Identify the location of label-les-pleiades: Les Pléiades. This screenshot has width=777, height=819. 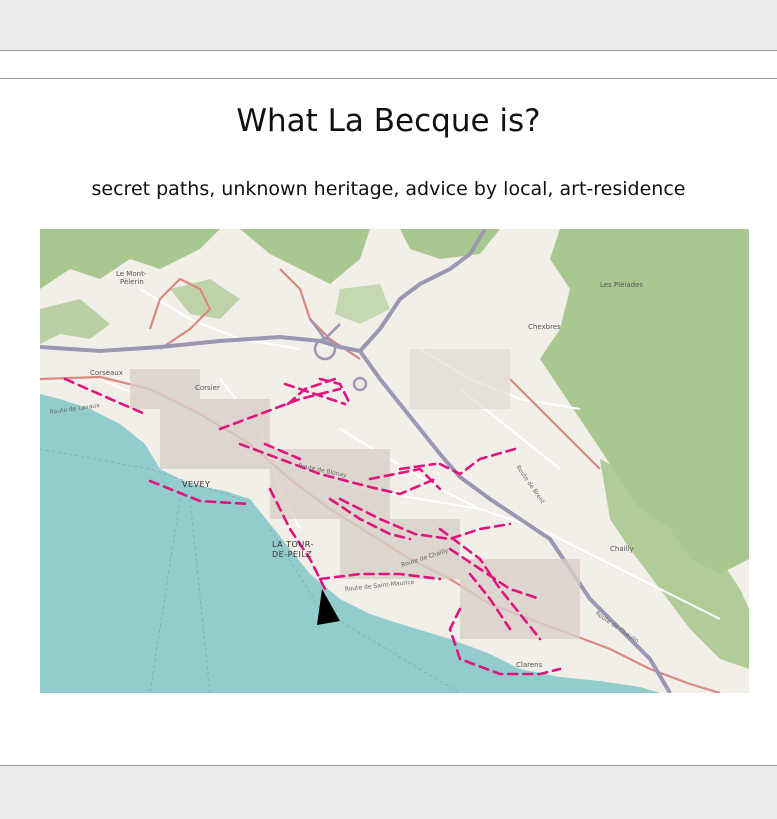
(621, 285).